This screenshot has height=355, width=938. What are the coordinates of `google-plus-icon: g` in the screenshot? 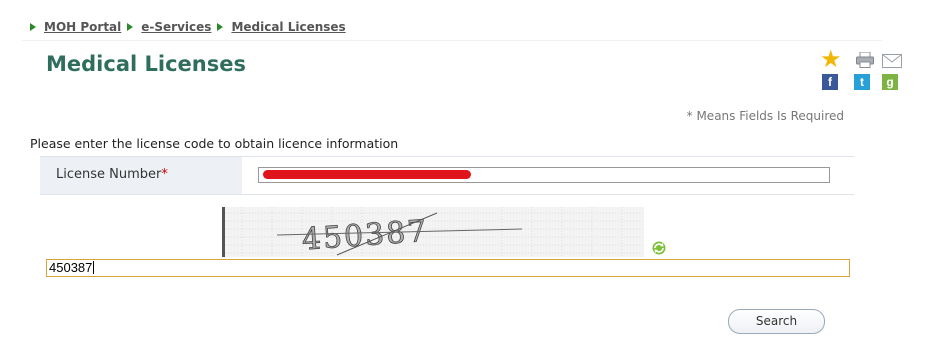 It's located at (890, 82).